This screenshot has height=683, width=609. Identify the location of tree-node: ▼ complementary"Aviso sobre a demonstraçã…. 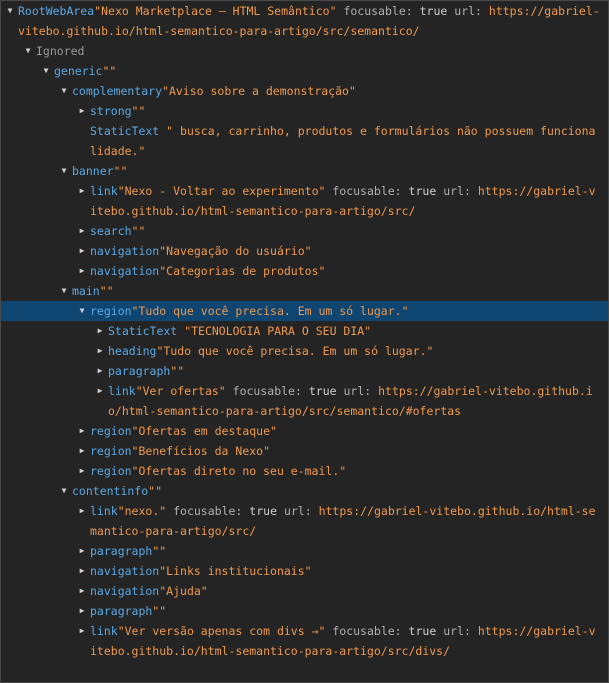
(304, 91).